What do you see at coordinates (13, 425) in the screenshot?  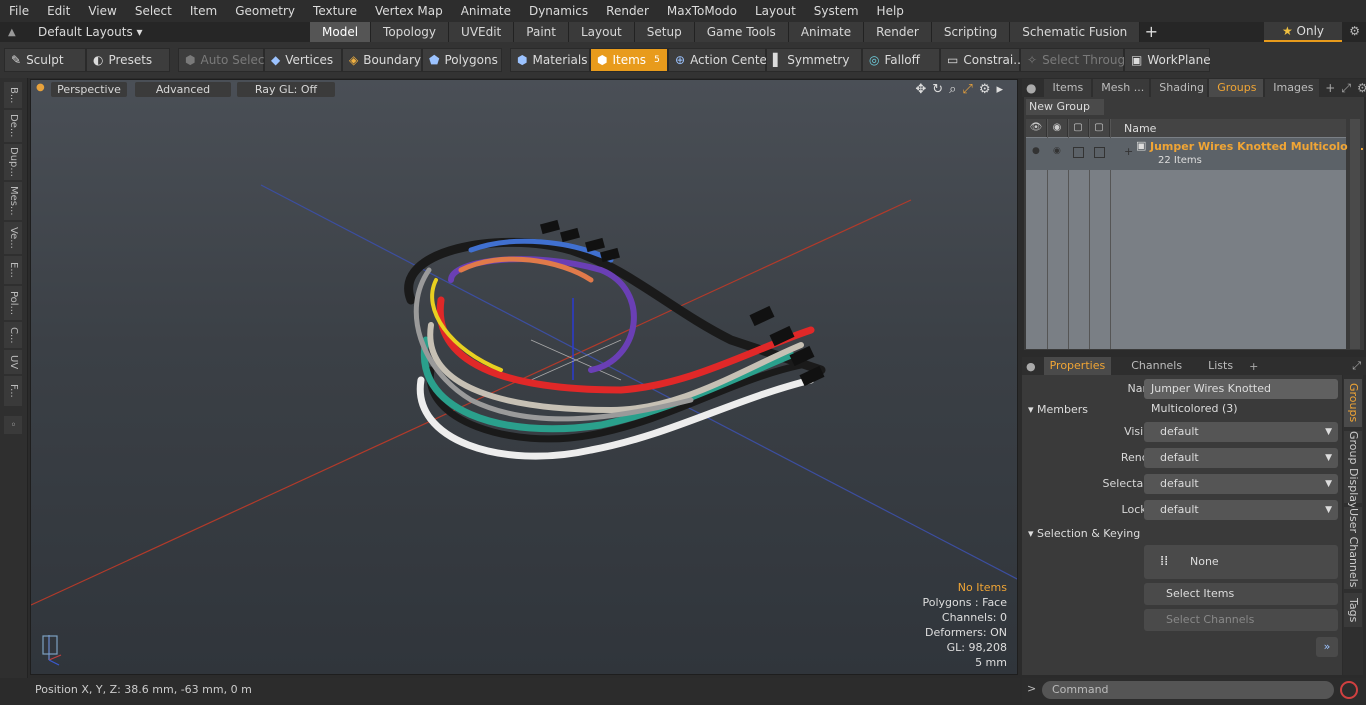 I see `left-tab-extra: ◦` at bounding box center [13, 425].